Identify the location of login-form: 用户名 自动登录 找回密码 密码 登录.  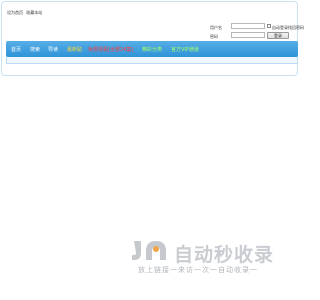
(256, 32).